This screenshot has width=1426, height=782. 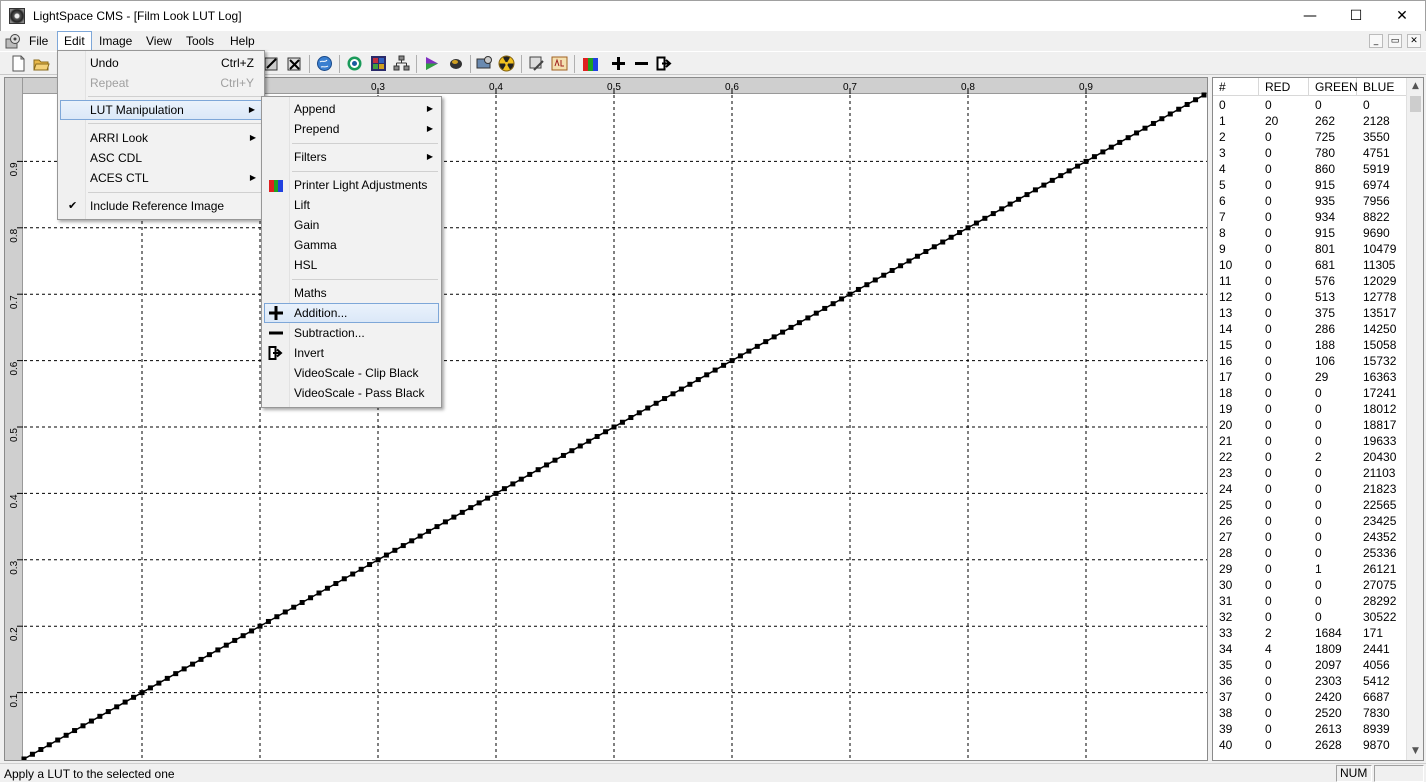 What do you see at coordinates (1415, 86) in the screenshot?
I see `scroll-up-icon: ▲` at bounding box center [1415, 86].